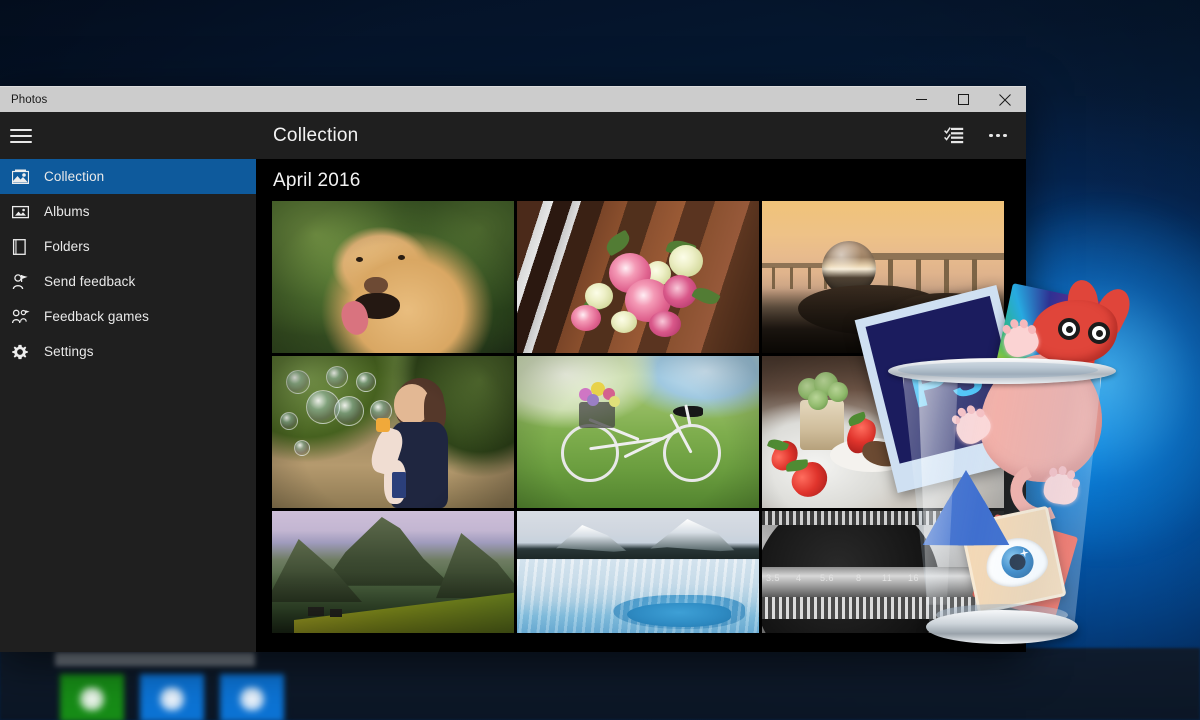 The width and height of the screenshot is (1200, 720). What do you see at coordinates (976, 136) in the screenshot?
I see `content-header-actions` at bounding box center [976, 136].